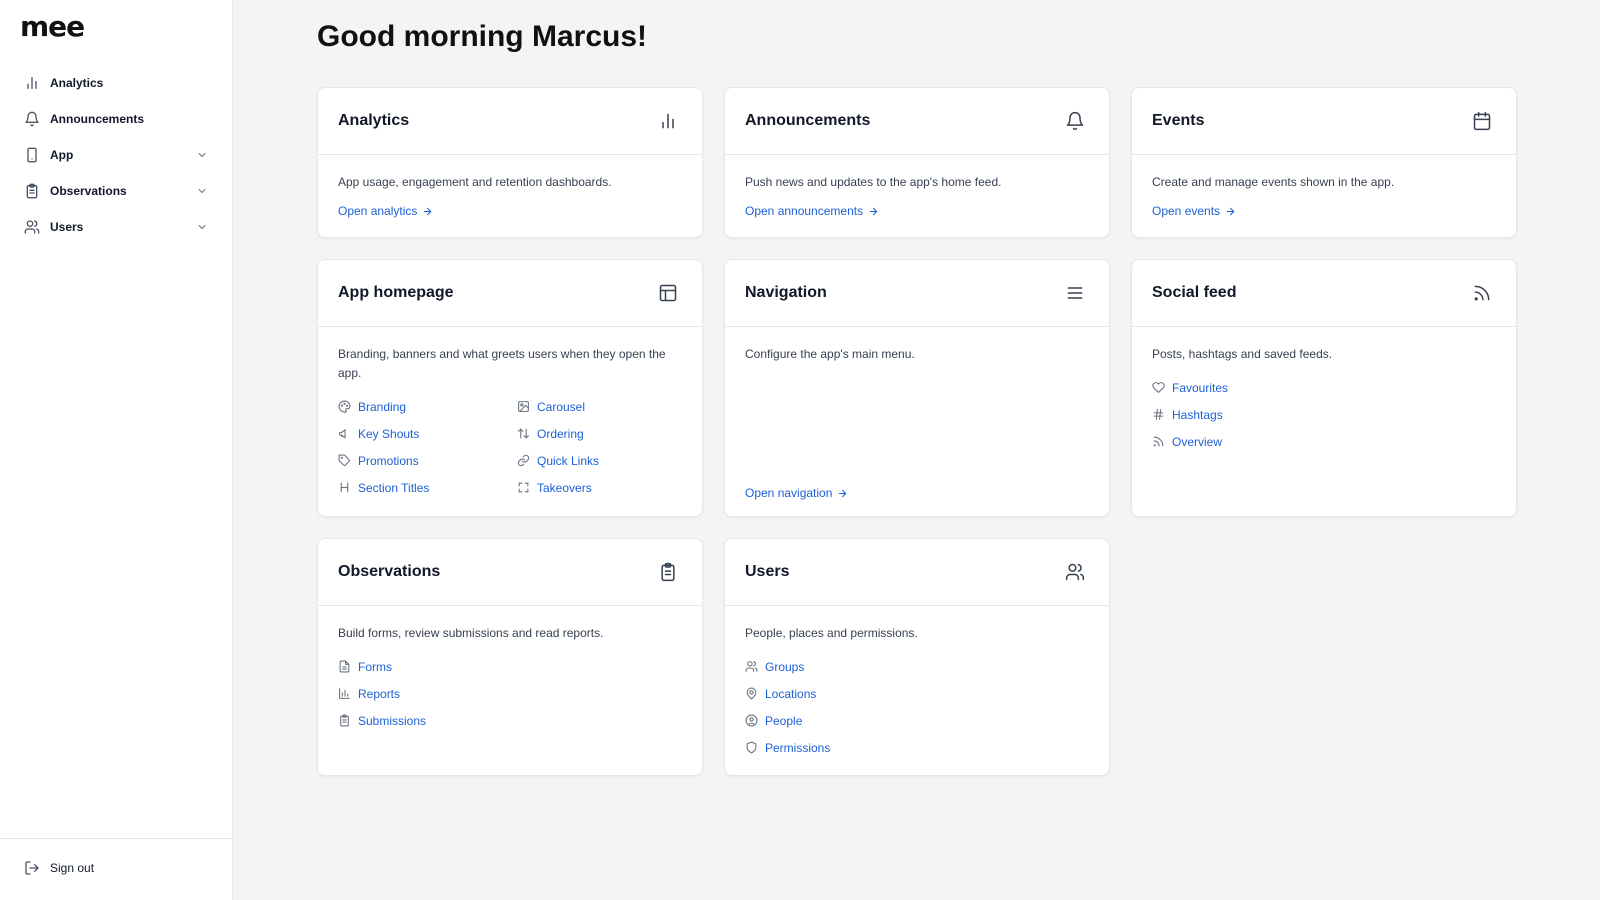  I want to click on app-logo: mee, so click(52, 26).